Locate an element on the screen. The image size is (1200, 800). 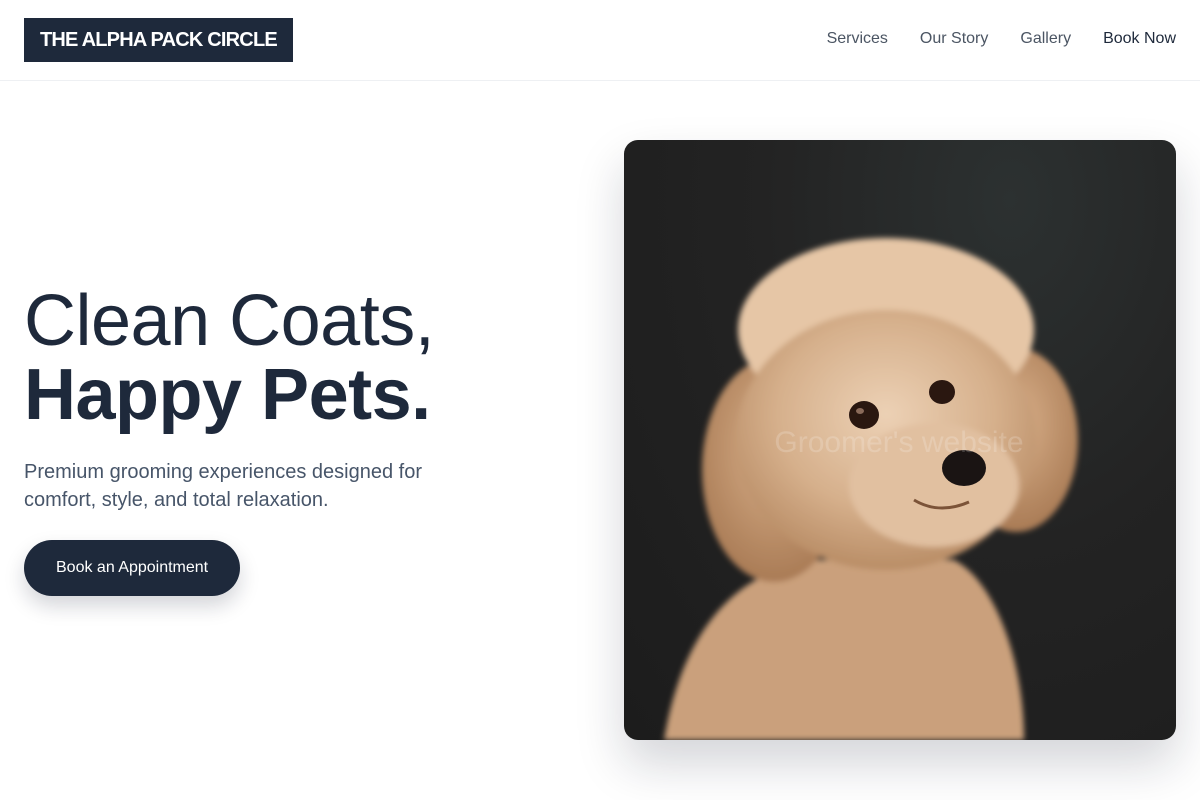
watermark-text: Groomer's website is located at coordinates (898, 442).